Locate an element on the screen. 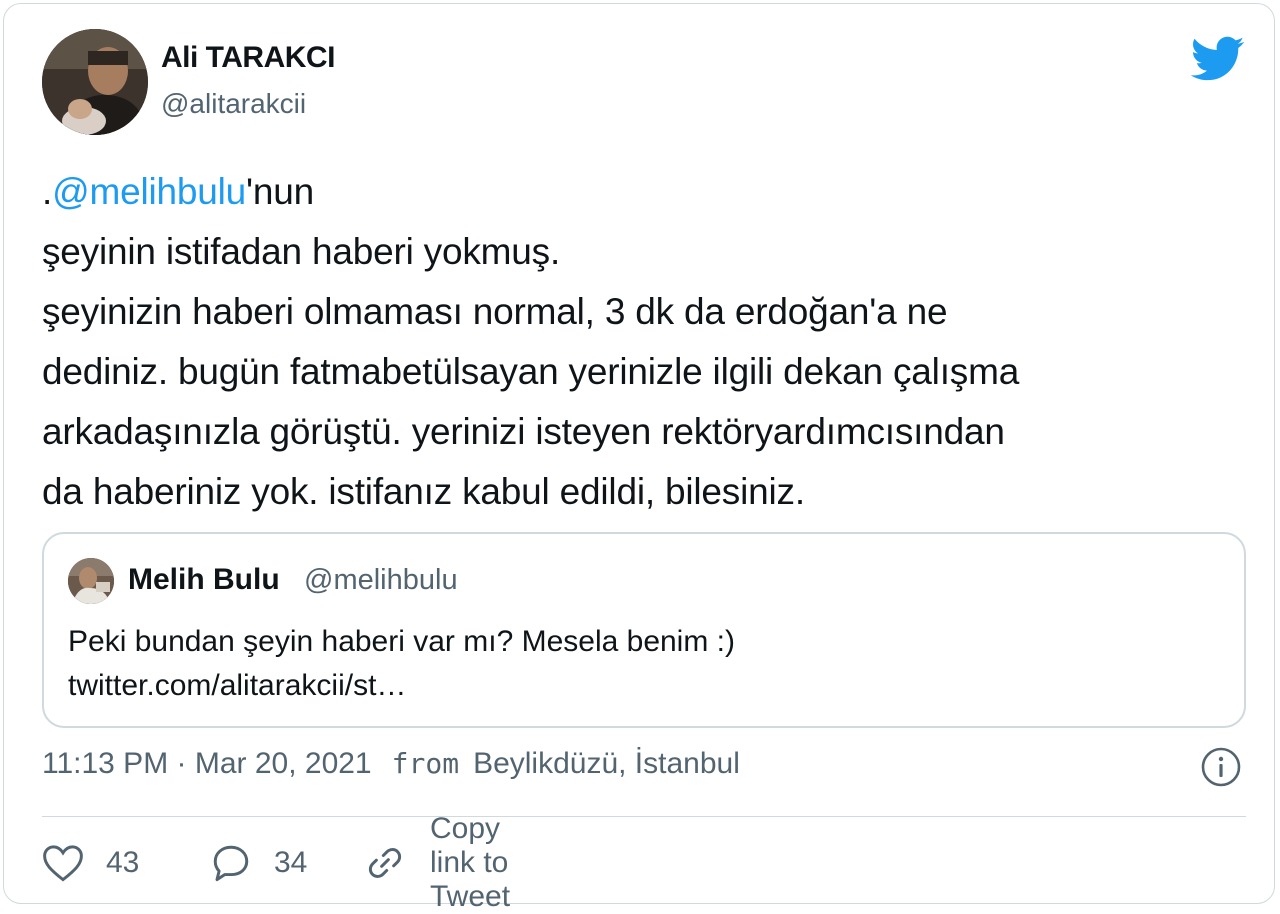 The image size is (1280, 914). link-icon is located at coordinates (385, 863).